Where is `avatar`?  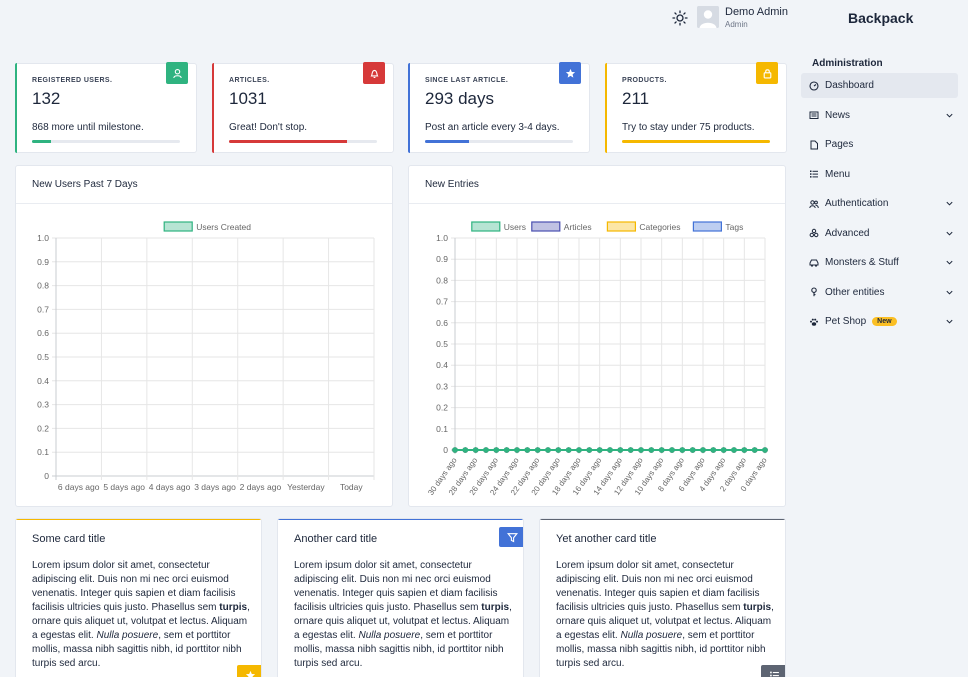 avatar is located at coordinates (708, 17).